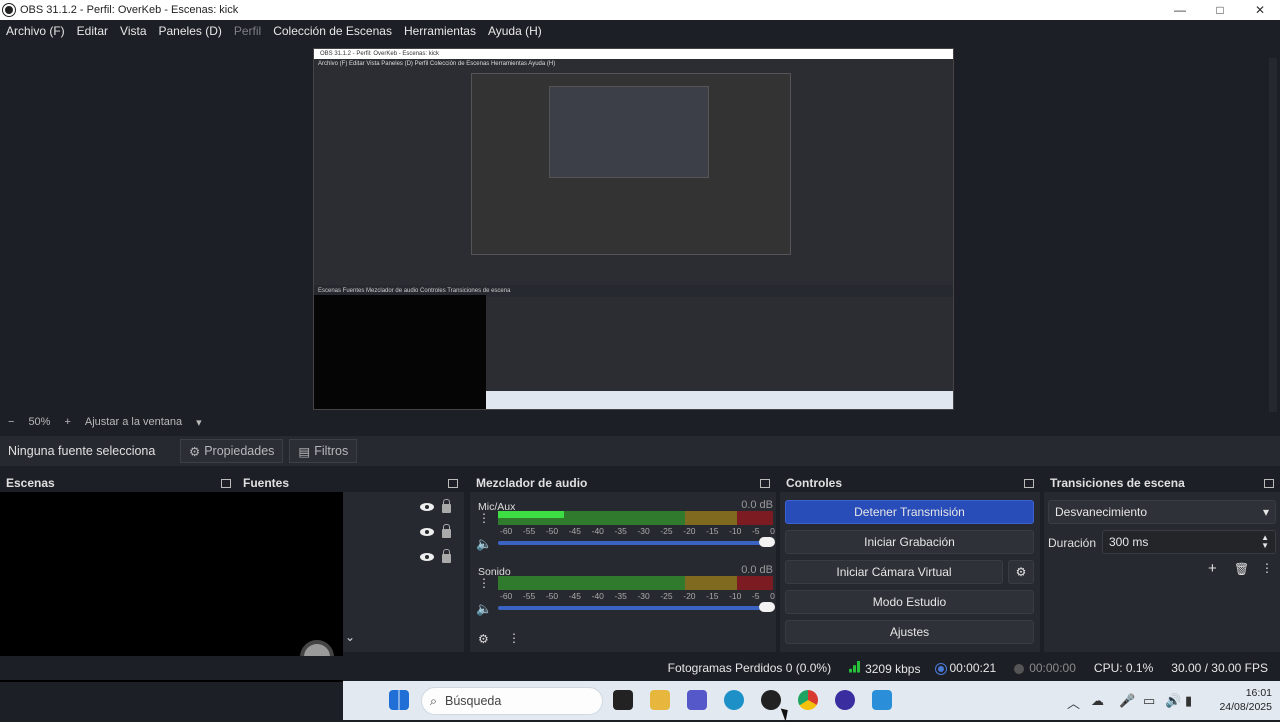 The height and width of the screenshot is (722, 1280). I want to click on filters-button: ▤ Filtros, so click(323, 451).